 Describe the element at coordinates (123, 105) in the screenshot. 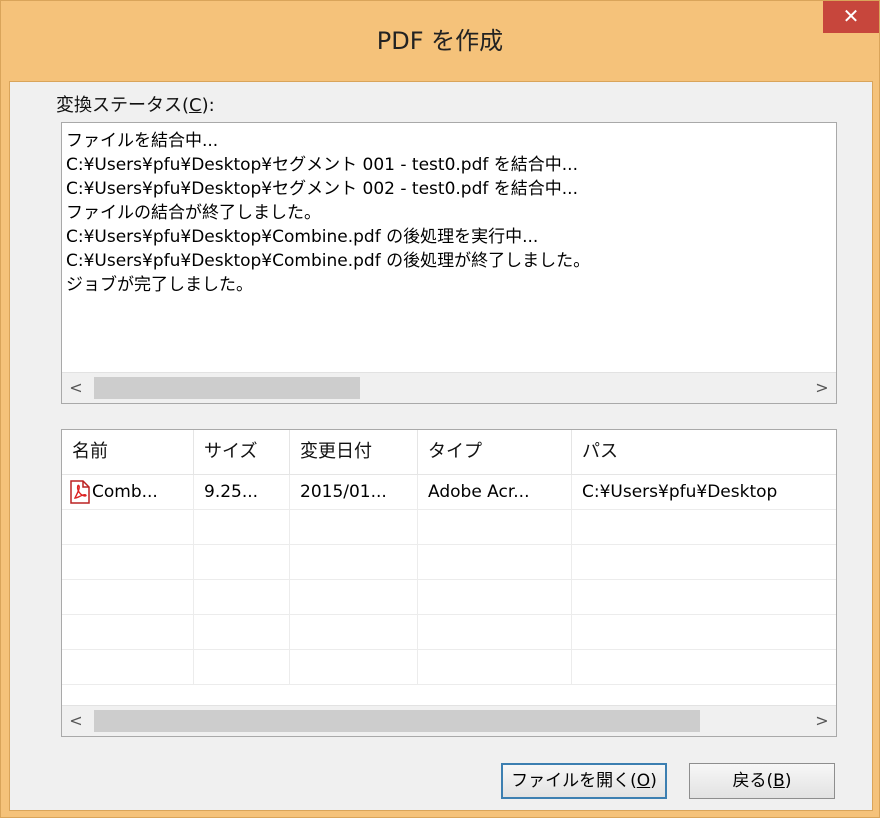

I see `status-label-text: 変換ステータス(` at that location.